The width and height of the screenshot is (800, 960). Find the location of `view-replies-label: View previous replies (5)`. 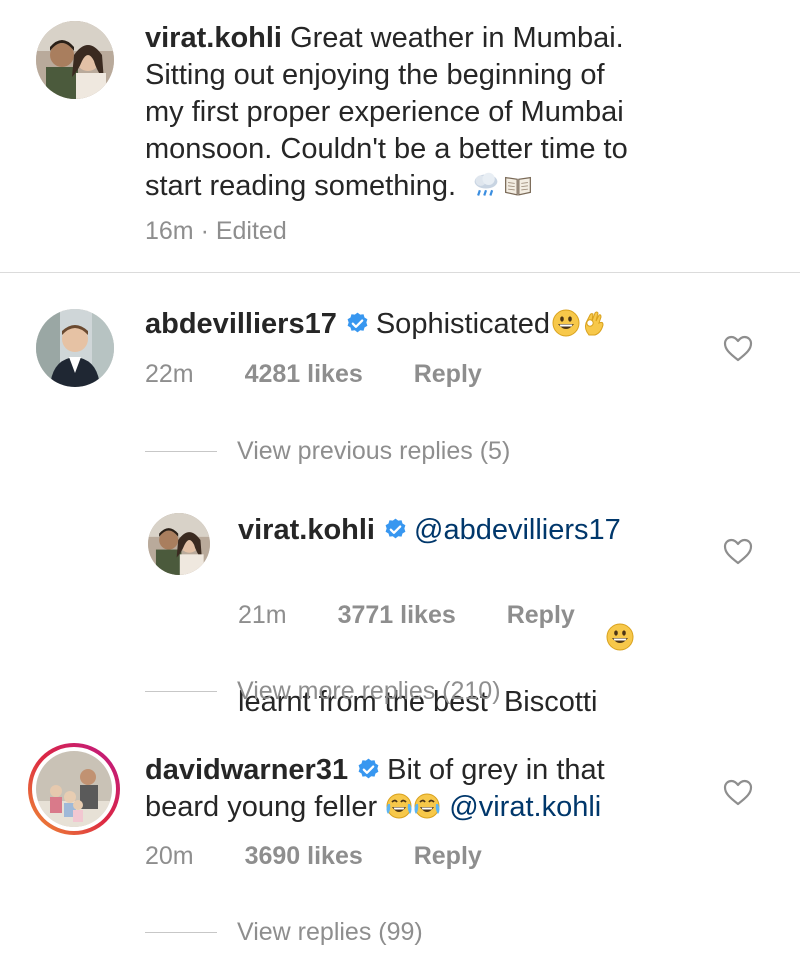

view-replies-label: View previous replies (5) is located at coordinates (373, 451).